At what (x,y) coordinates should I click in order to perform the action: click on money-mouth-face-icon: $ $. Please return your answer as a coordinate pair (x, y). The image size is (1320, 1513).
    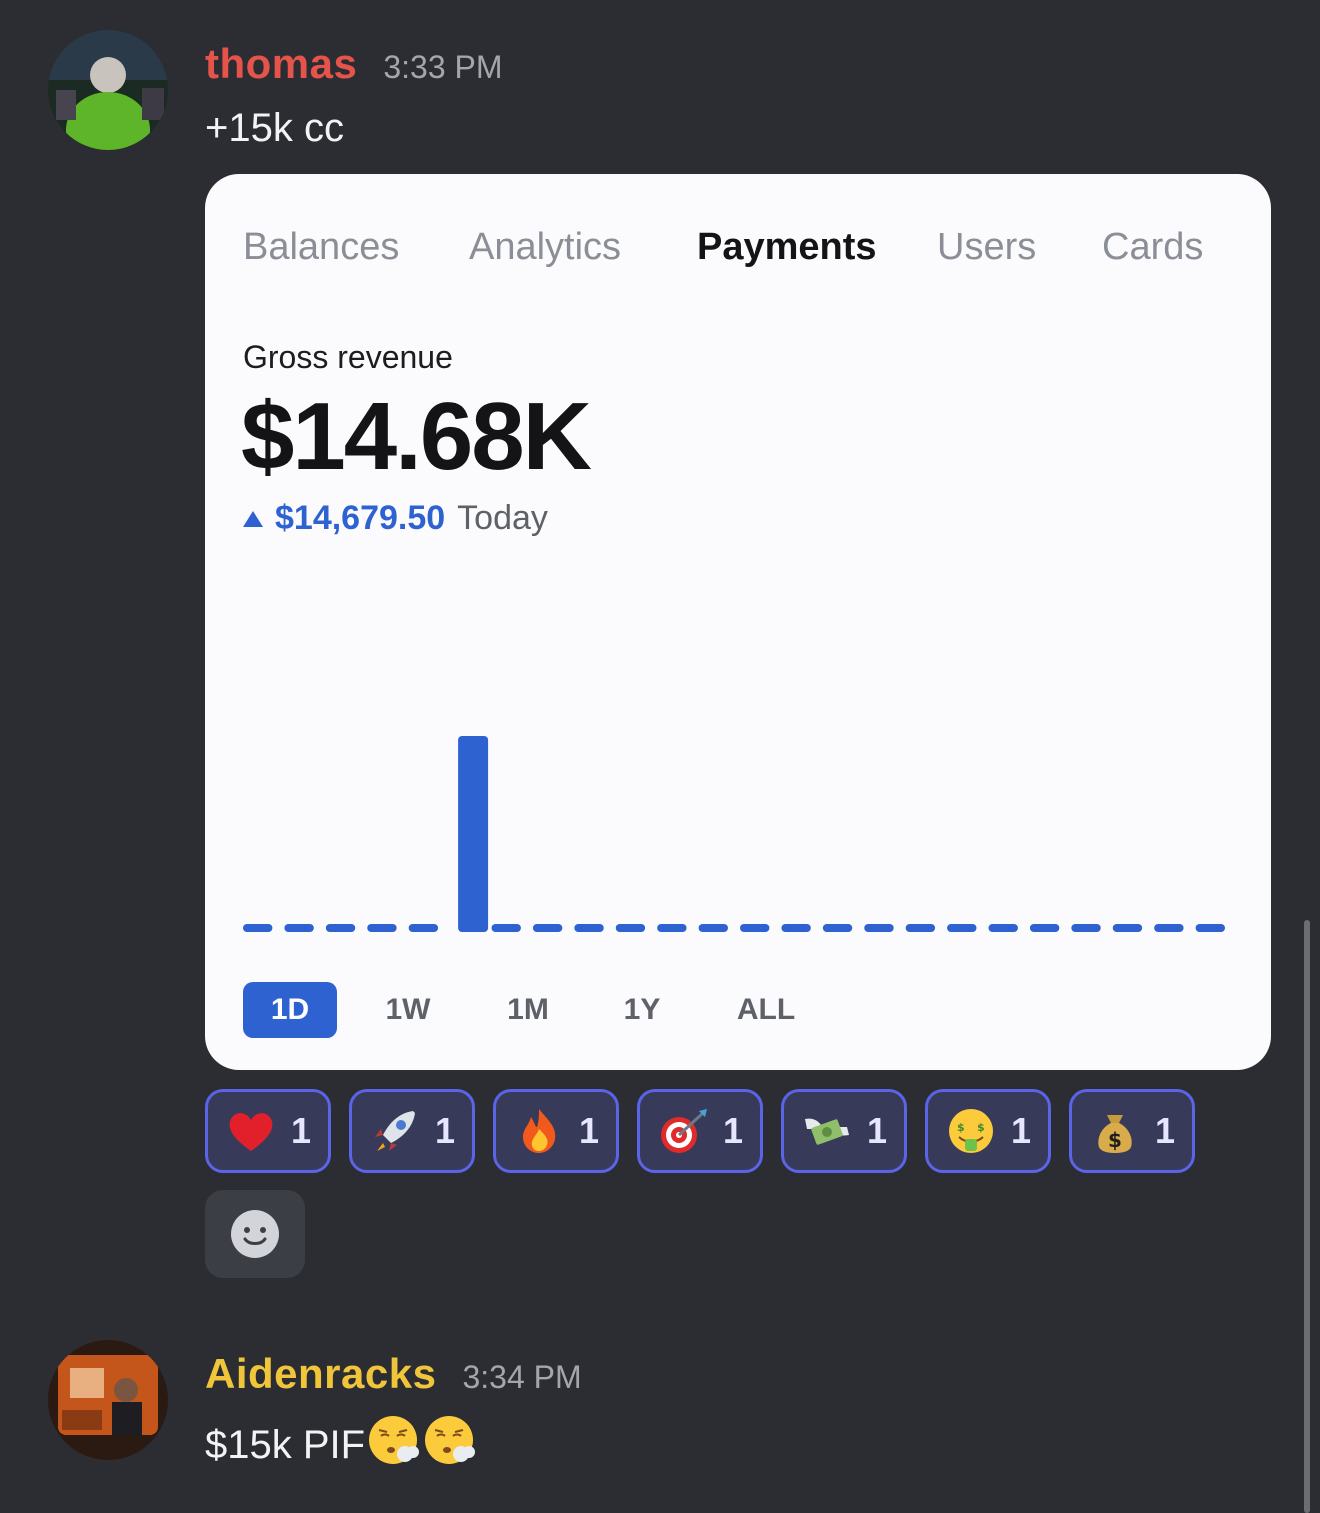
    Looking at the image, I should click on (971, 1131).